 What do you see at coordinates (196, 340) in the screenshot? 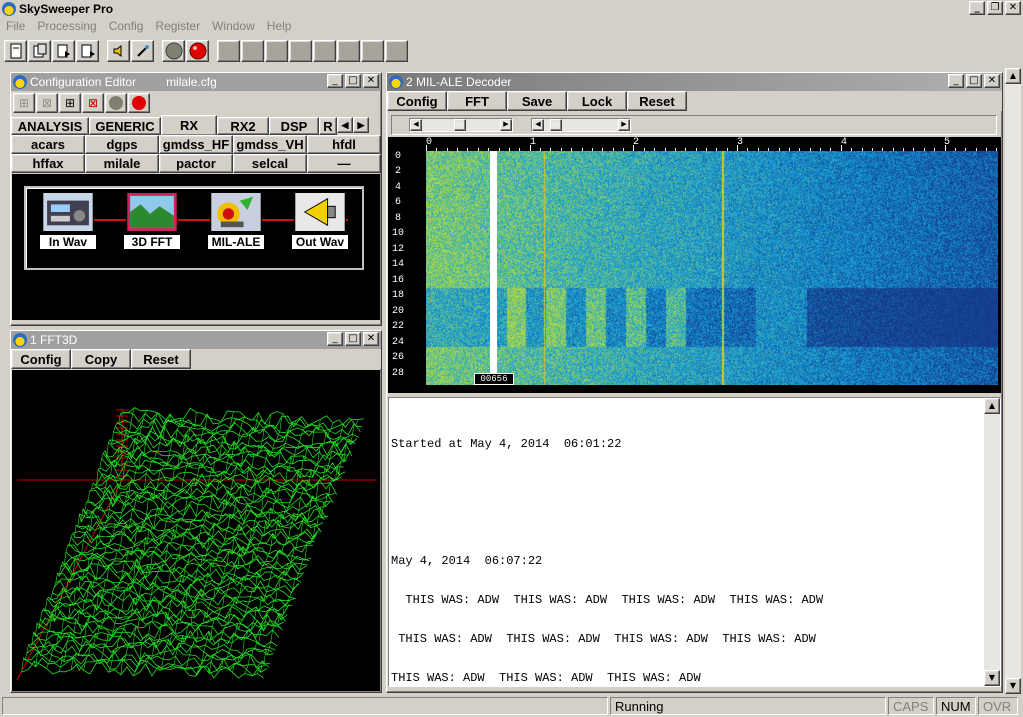
I see `fft3d-titlebar: 1 FFT3D _ □ ✕` at bounding box center [196, 340].